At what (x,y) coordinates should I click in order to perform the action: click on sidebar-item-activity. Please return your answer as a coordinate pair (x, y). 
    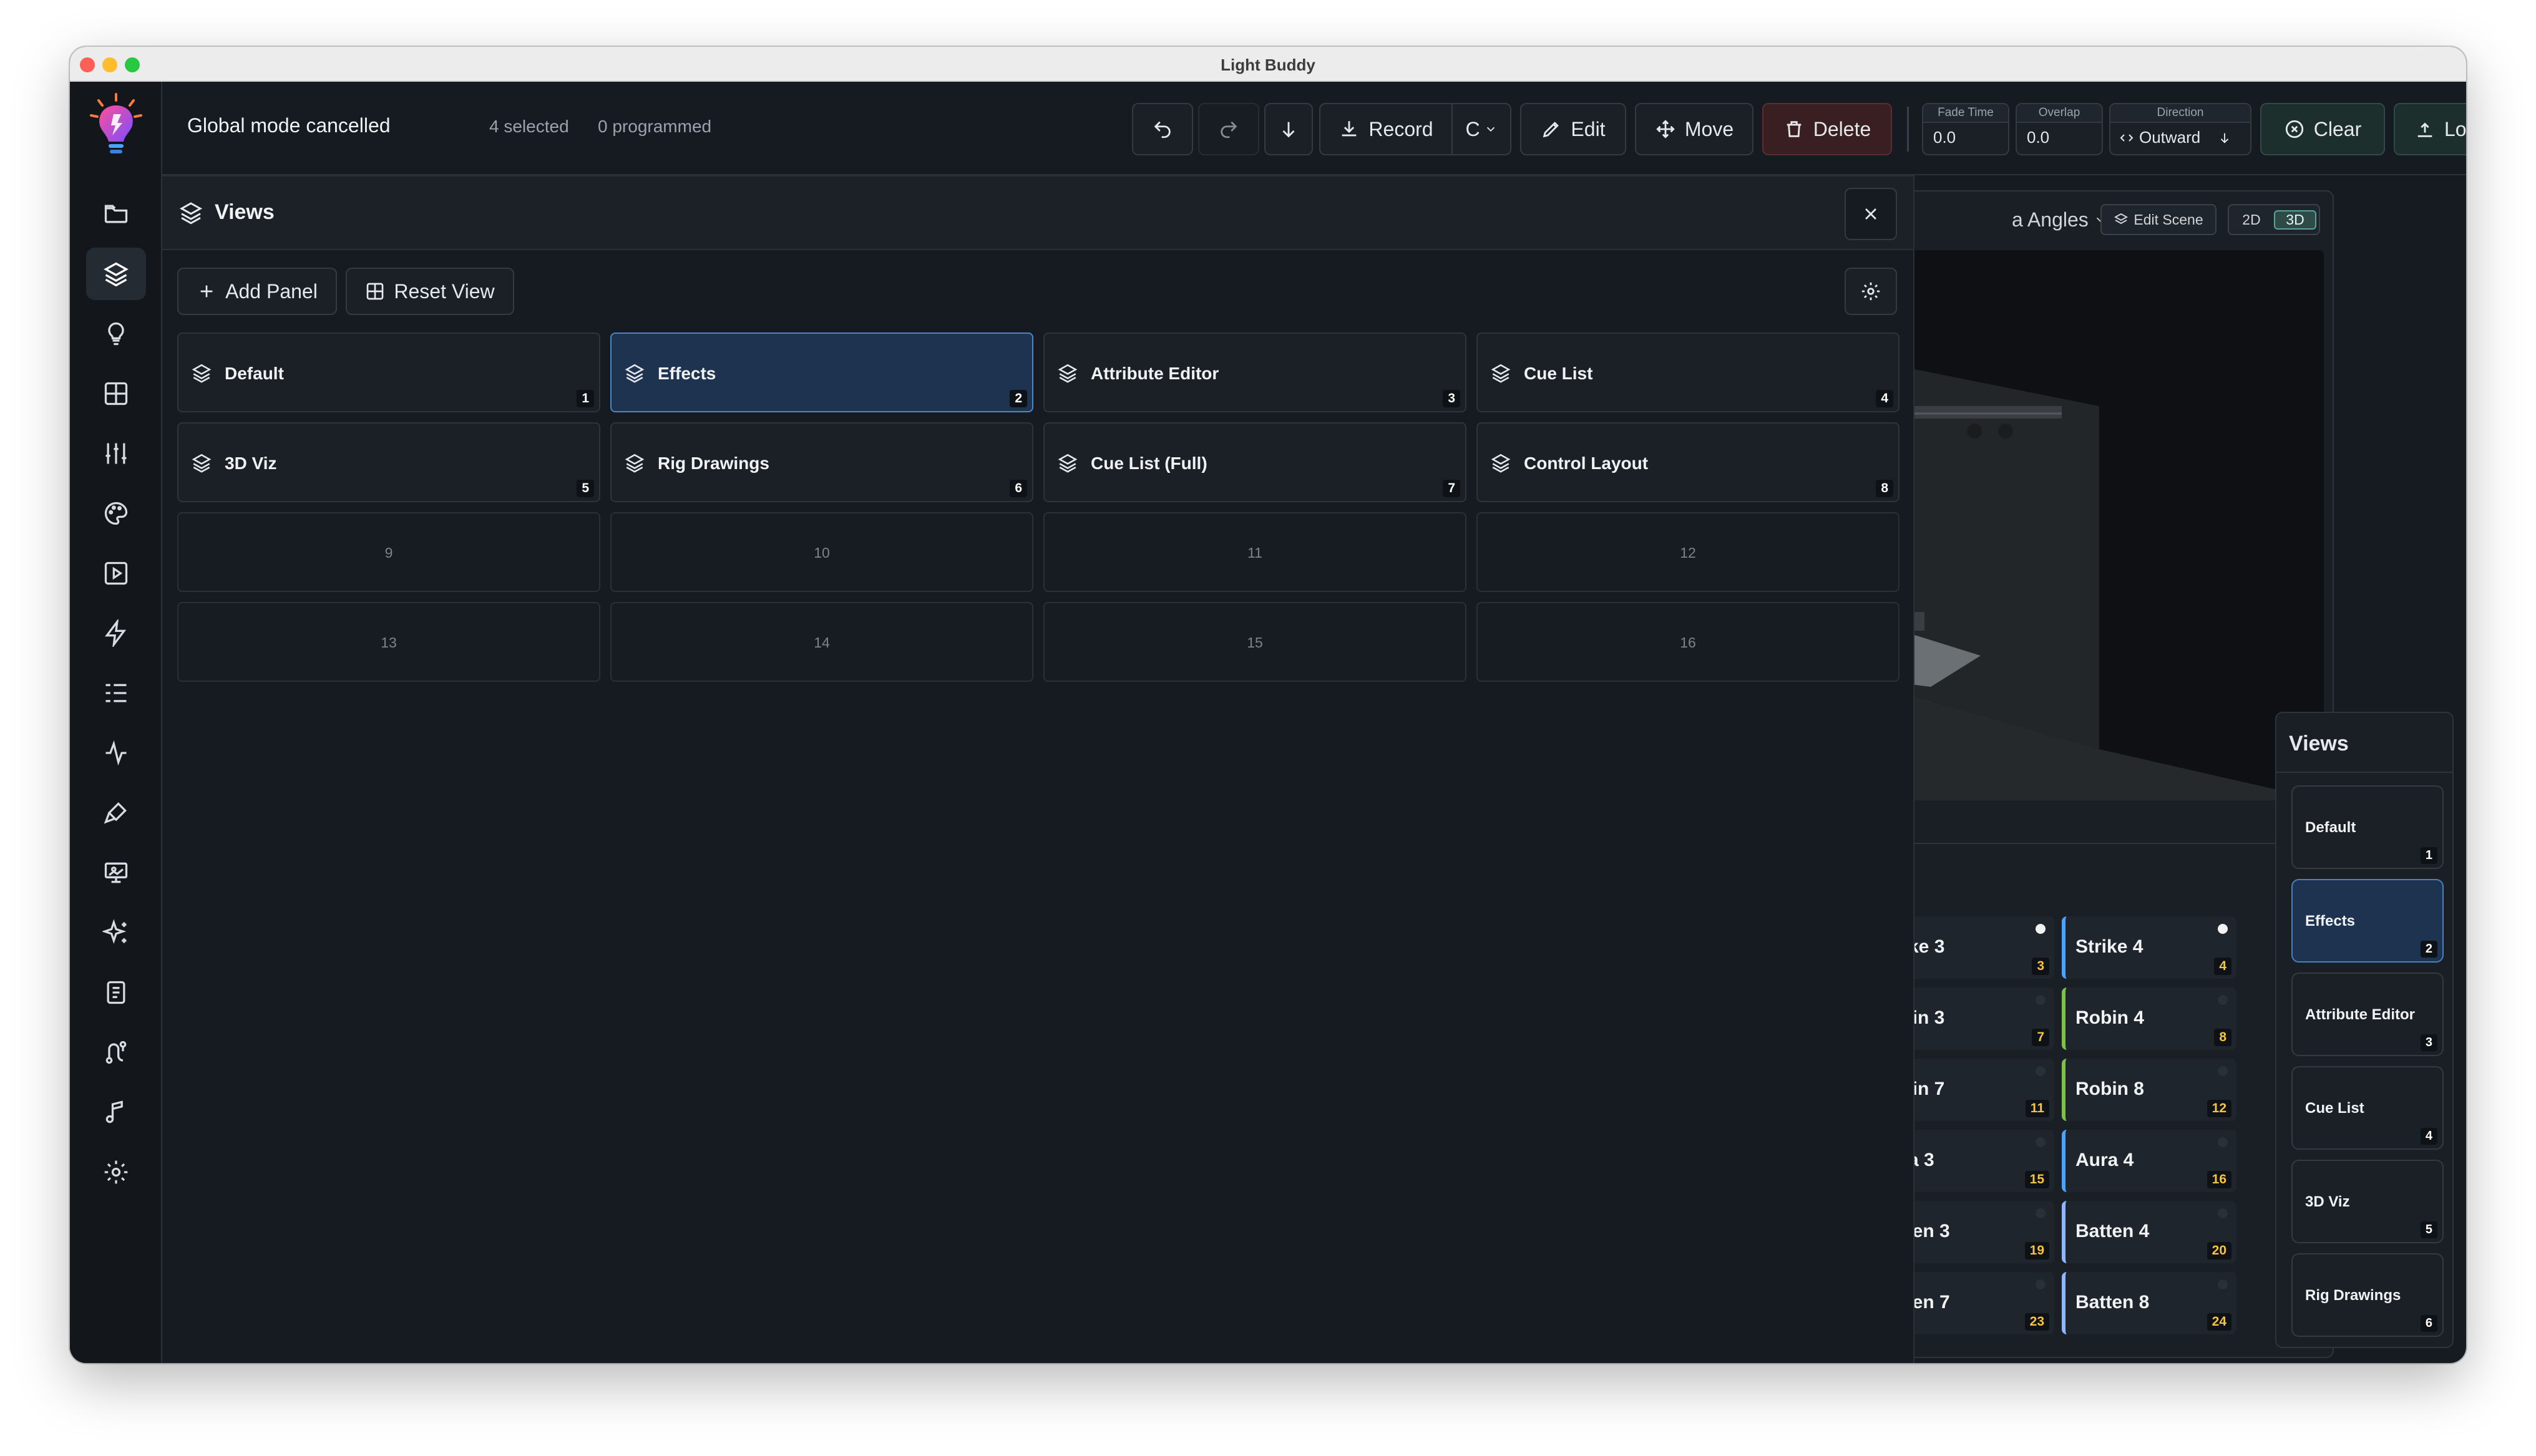
    Looking at the image, I should click on (116, 753).